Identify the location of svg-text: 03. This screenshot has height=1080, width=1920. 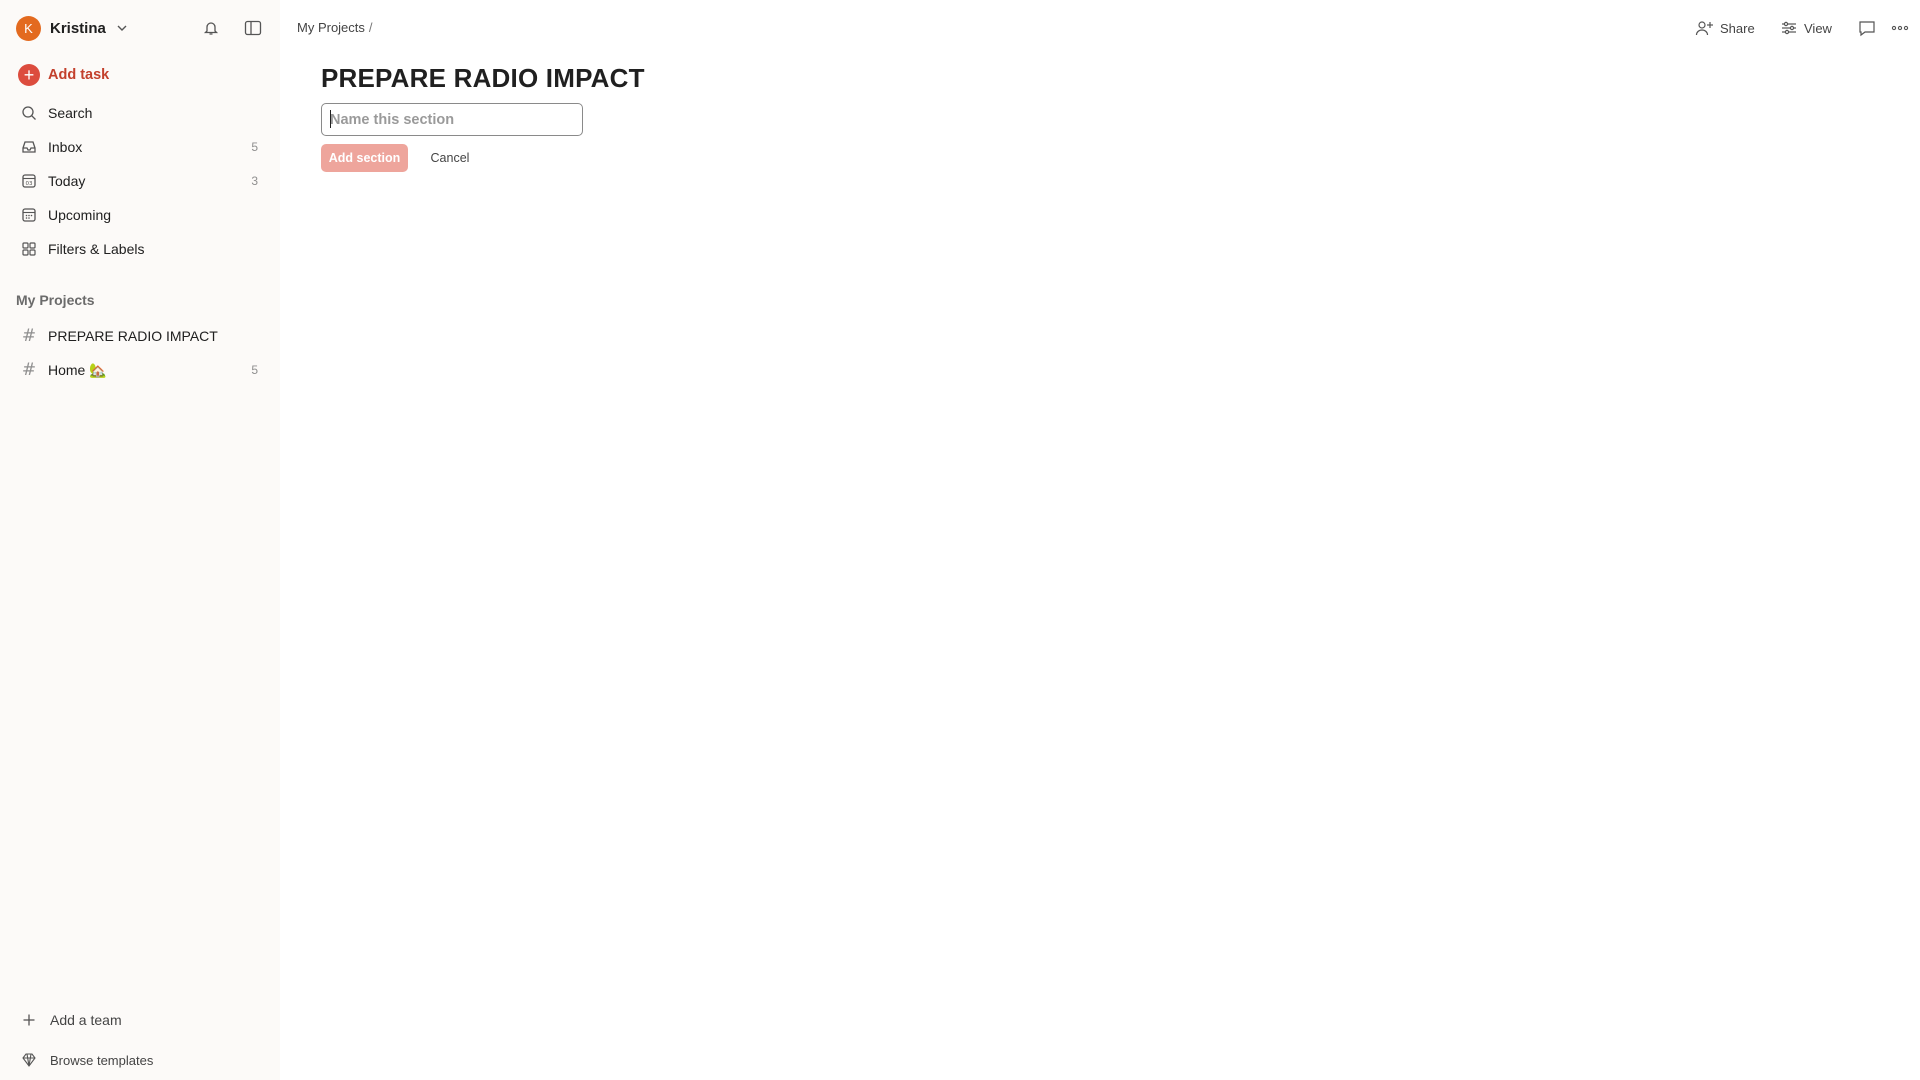
(29, 184).